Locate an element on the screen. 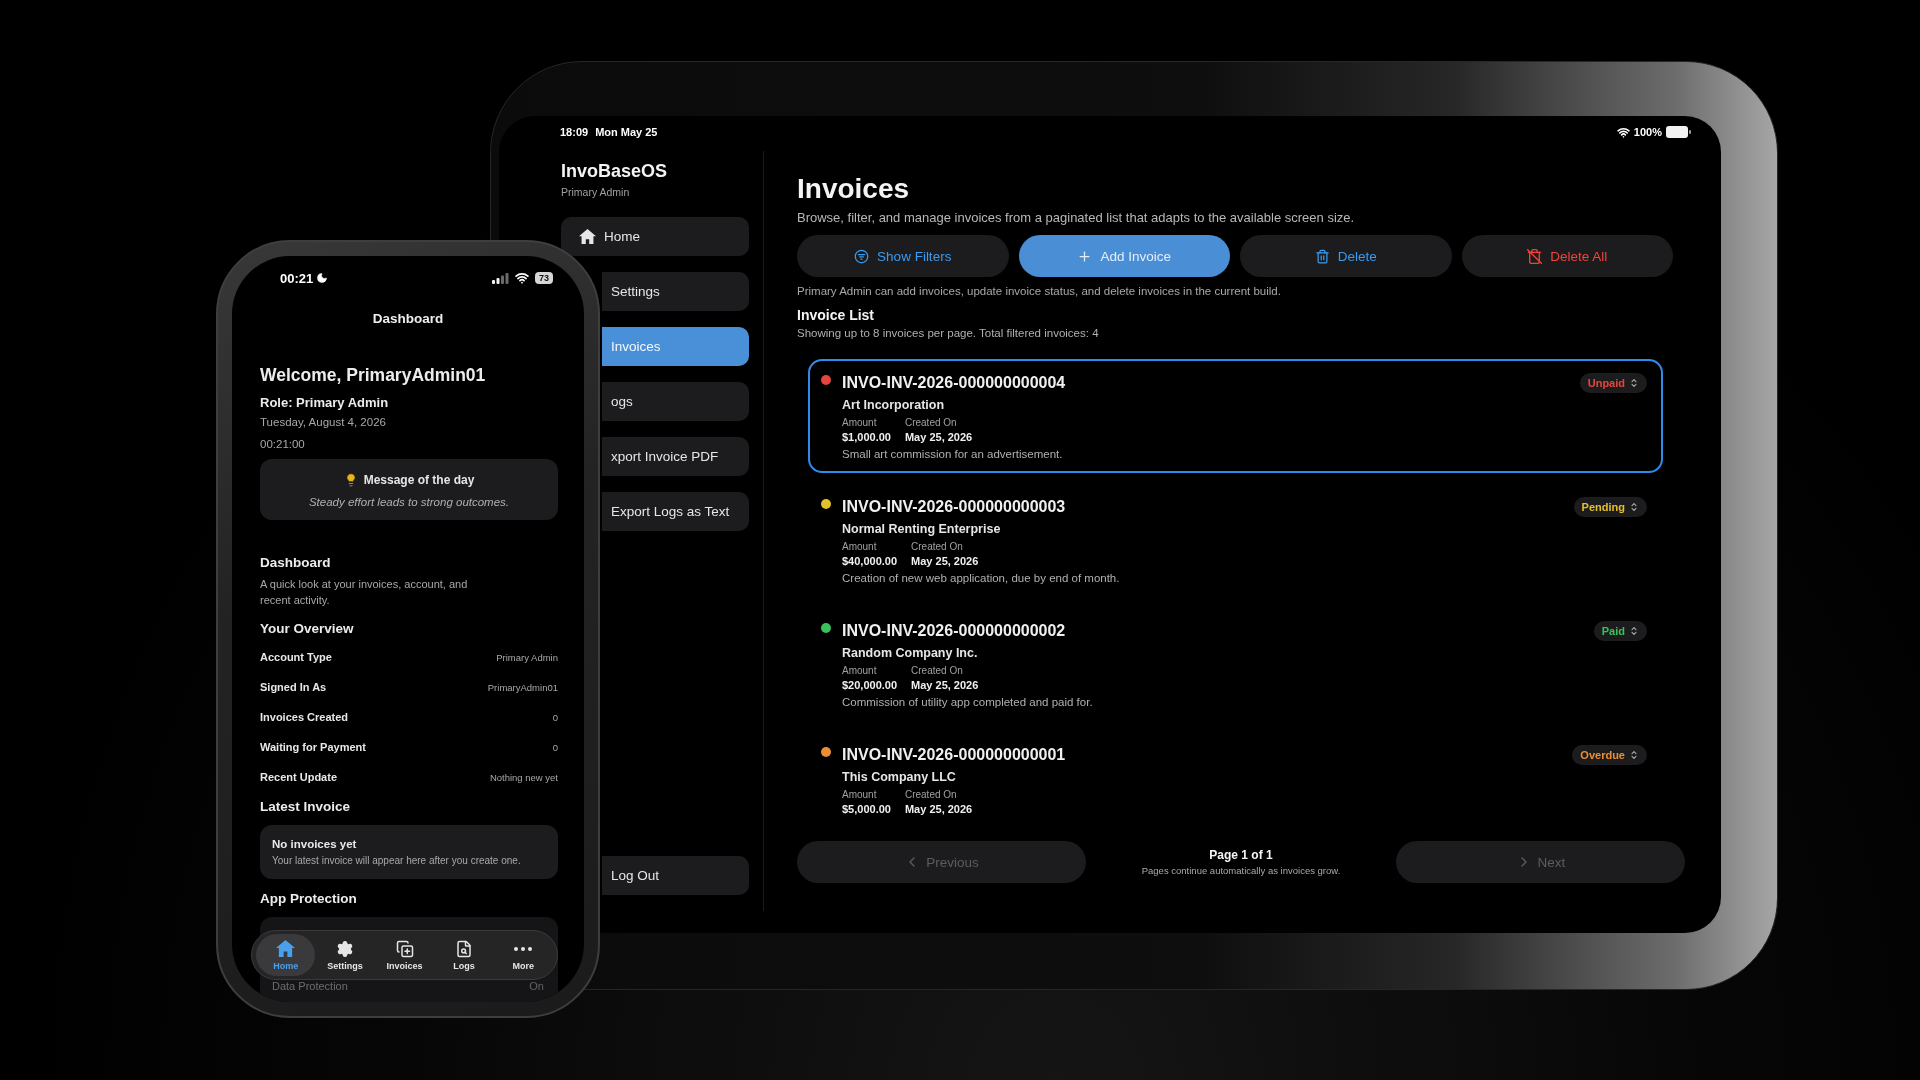  row-value: On is located at coordinates (536, 986).